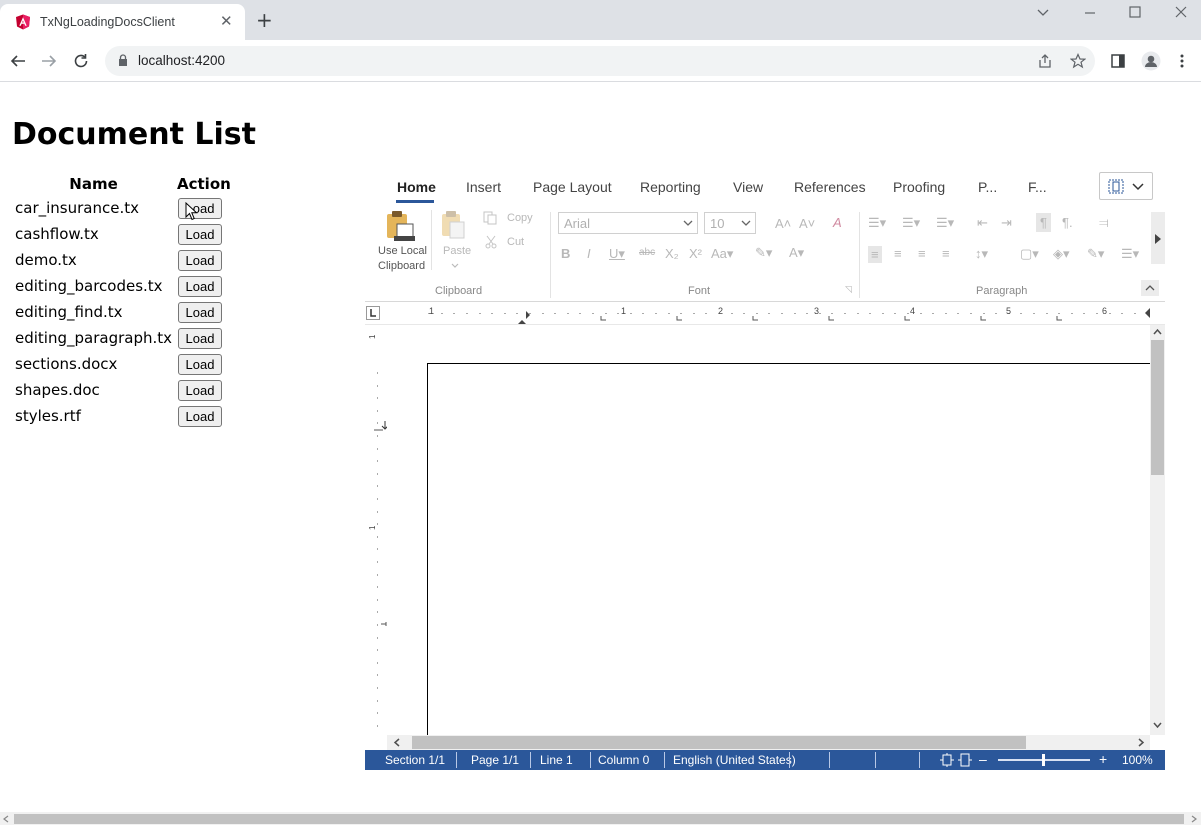 The image size is (1201, 825). What do you see at coordinates (18, 61) in the screenshot?
I see `back-arrow-icon` at bounding box center [18, 61].